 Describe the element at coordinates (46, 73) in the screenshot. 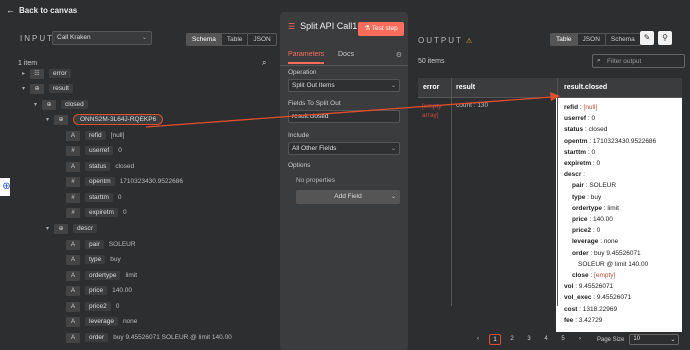

I see `tree-item-error: ▸ ☷ error` at that location.